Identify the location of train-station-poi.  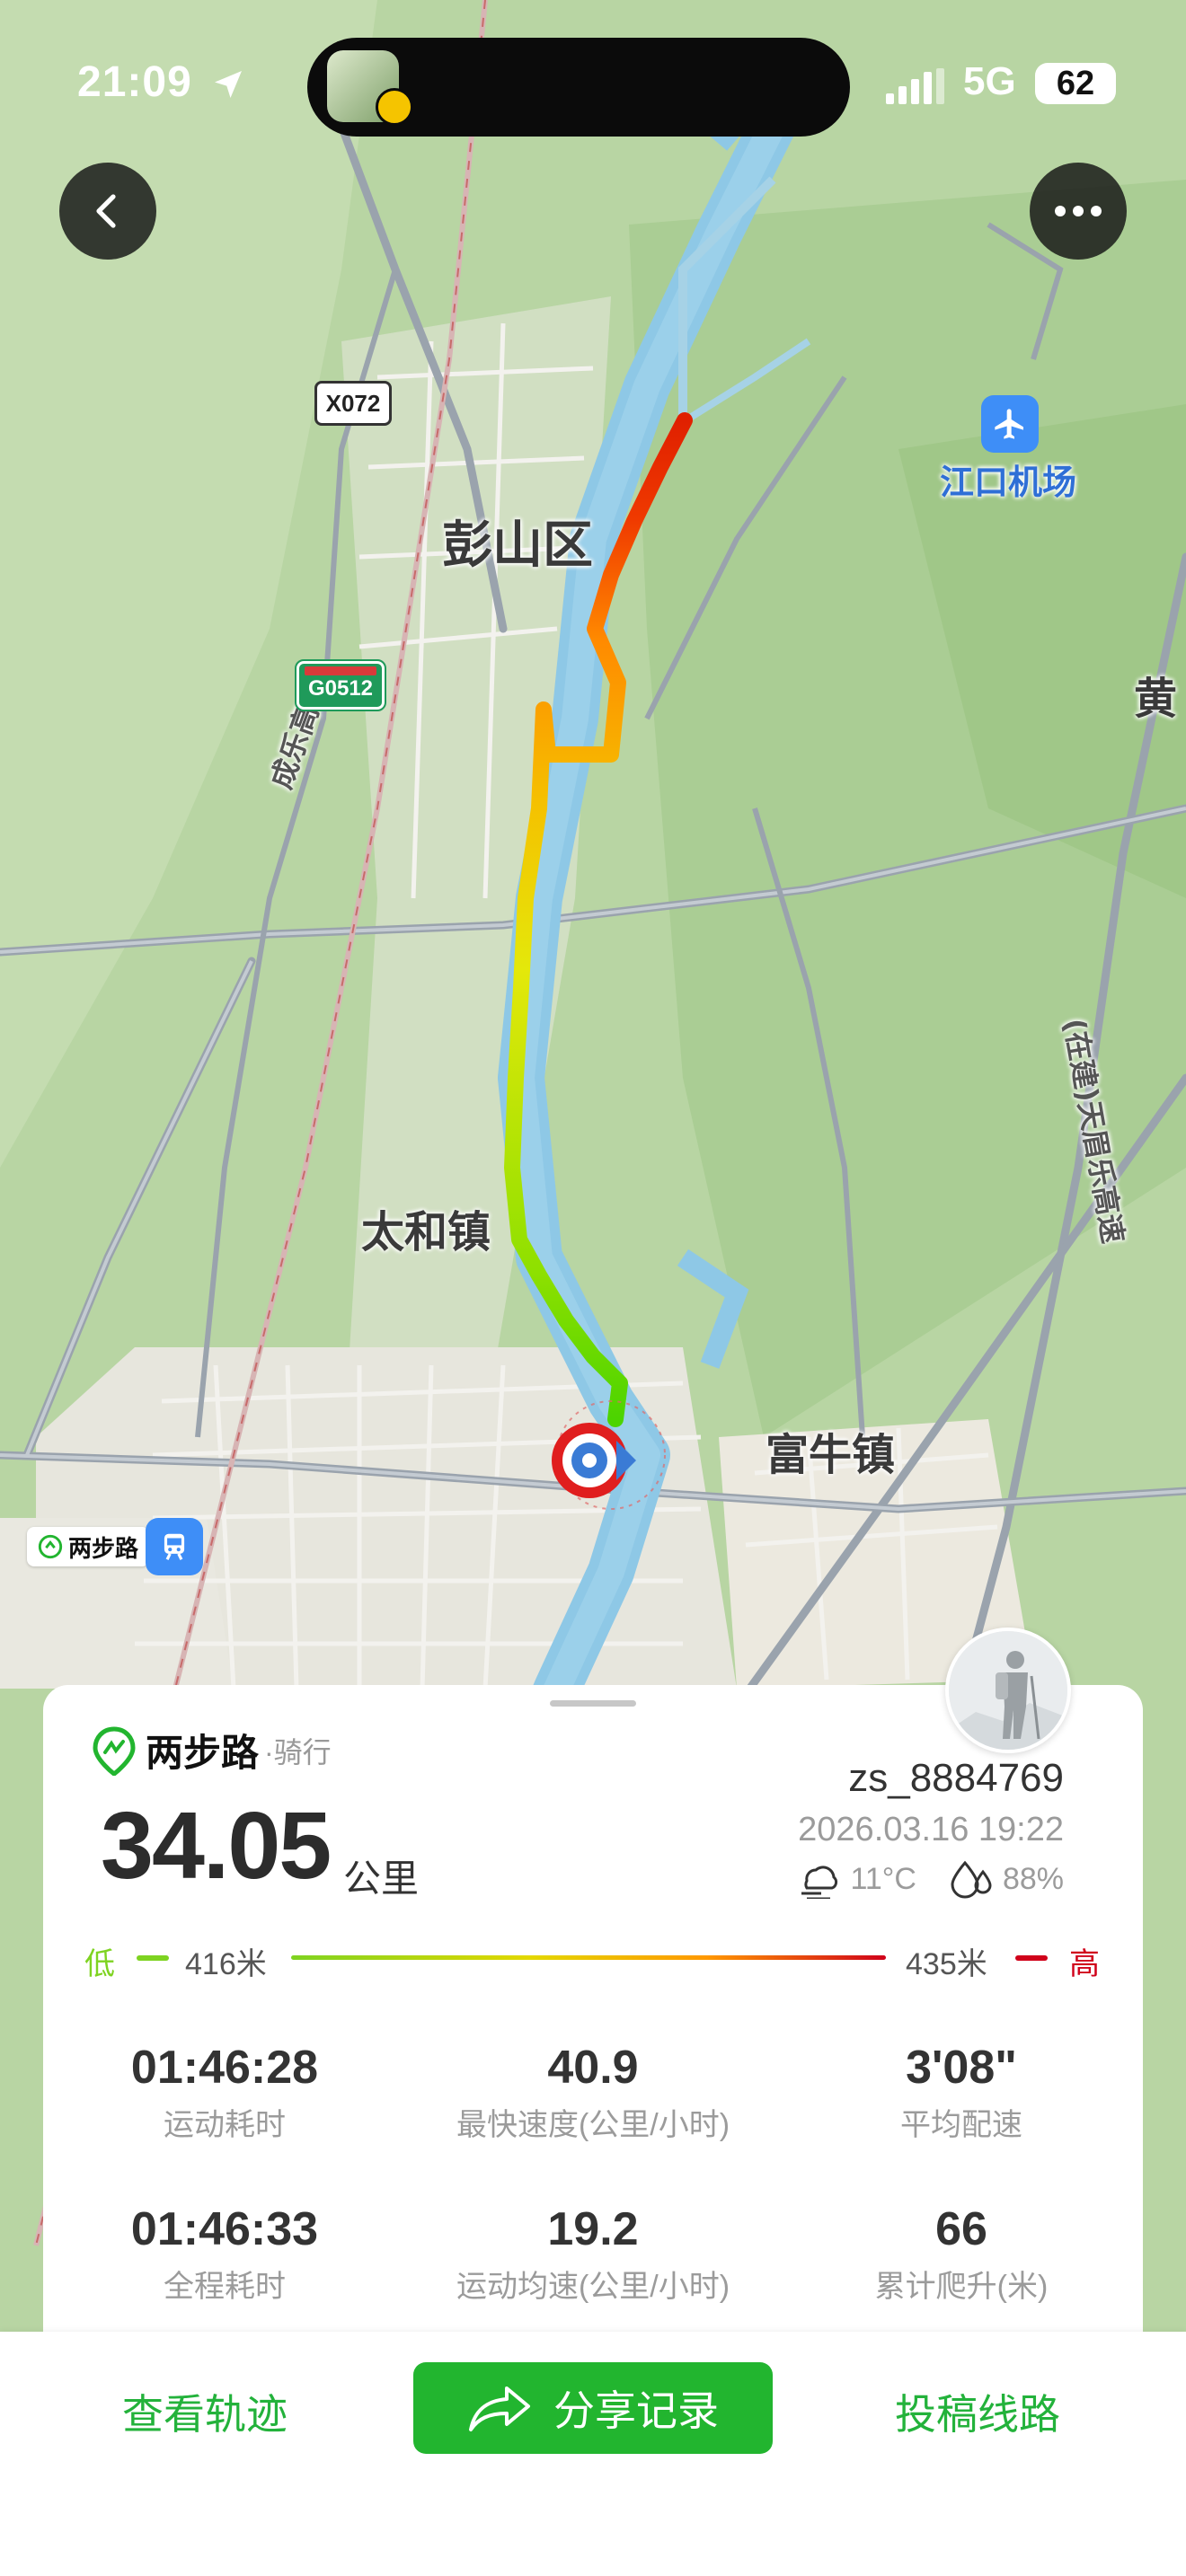
(174, 1546).